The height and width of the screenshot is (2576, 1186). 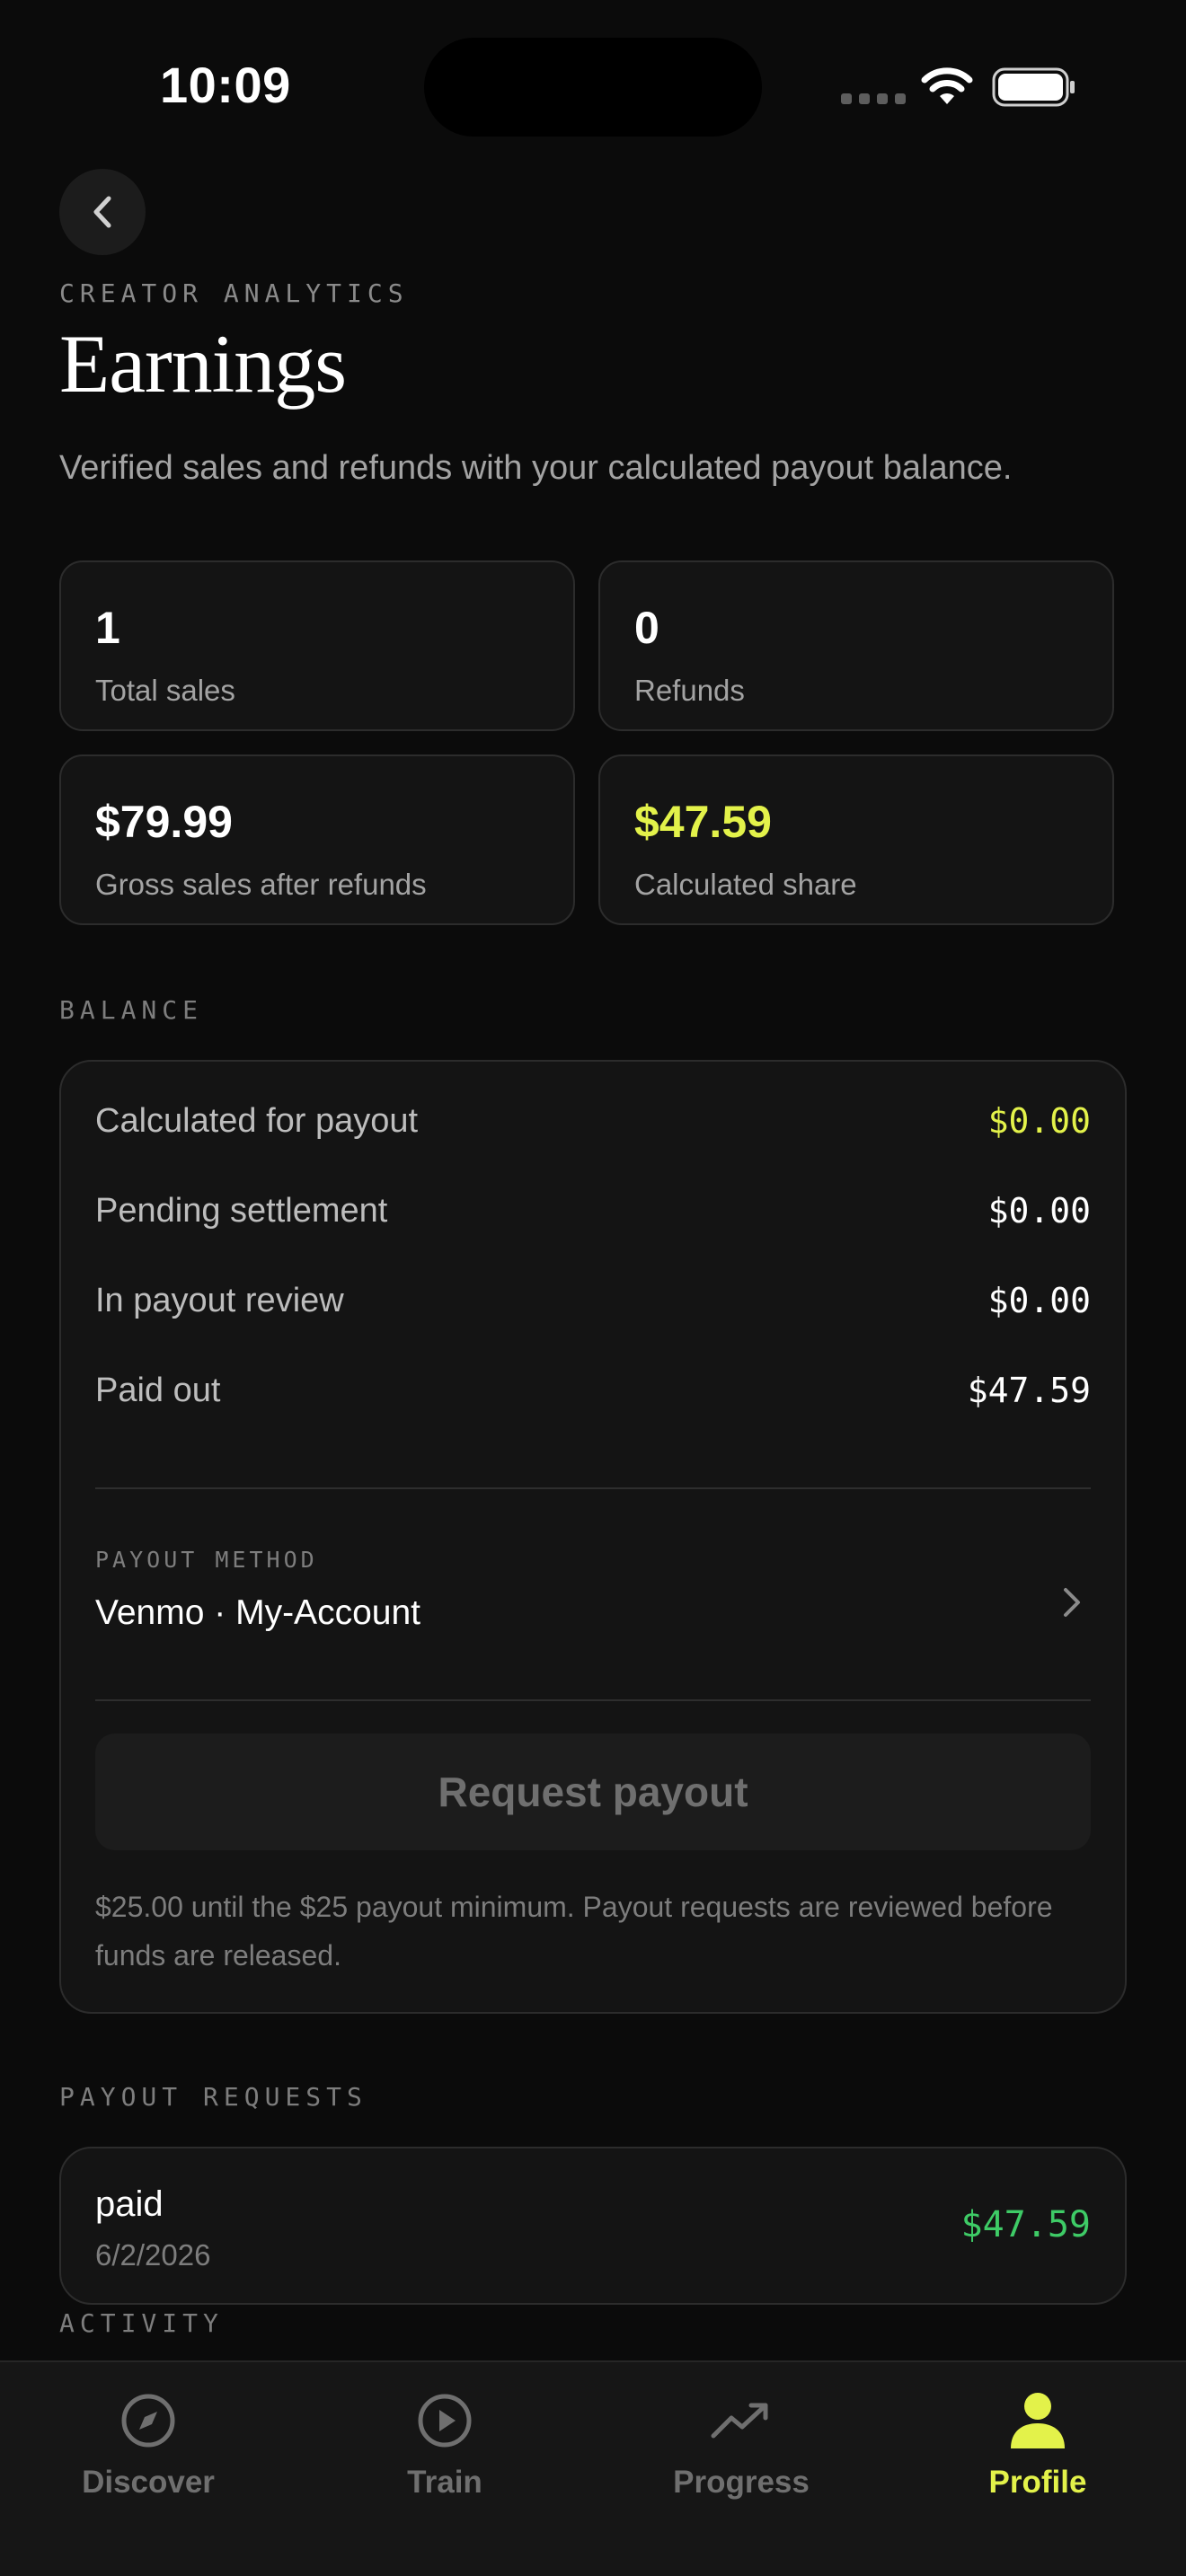 What do you see at coordinates (856, 645) in the screenshot?
I see `stat-card-refunds: 0 Refunds` at bounding box center [856, 645].